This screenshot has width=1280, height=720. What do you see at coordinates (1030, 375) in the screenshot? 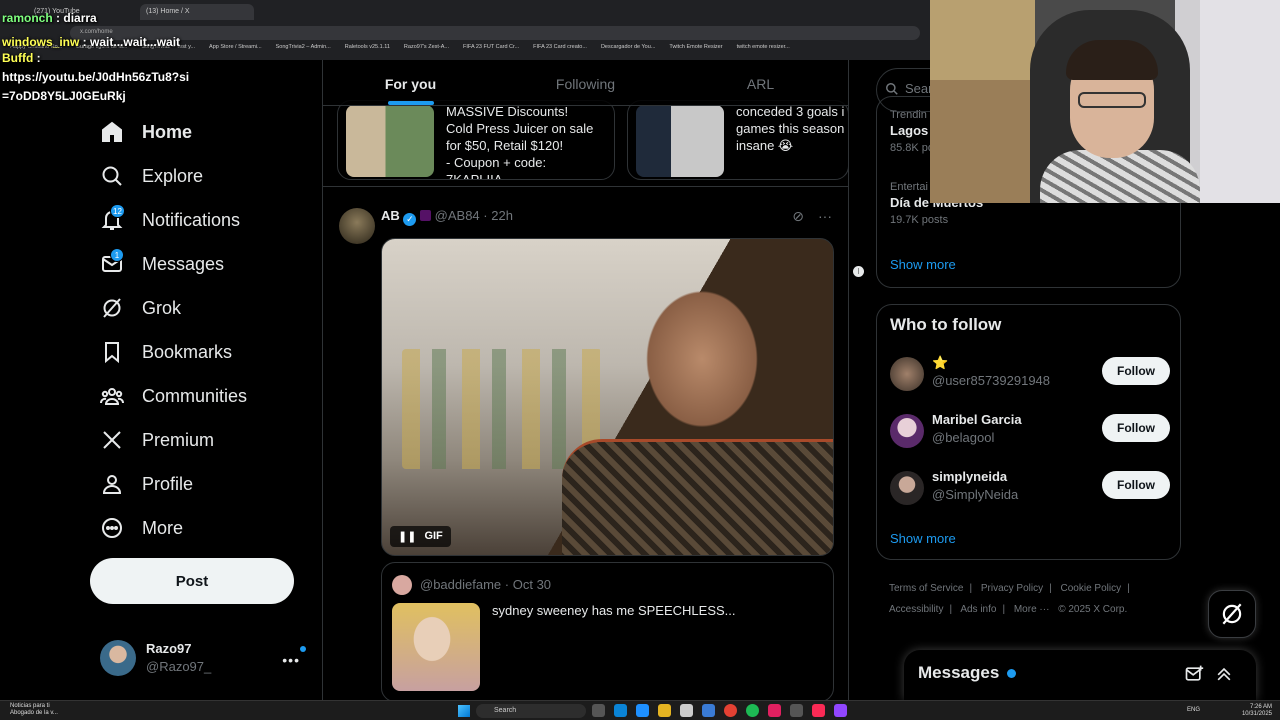
I see `follow-suggestion: ⭐ @user85739291948 Follow` at bounding box center [1030, 375].